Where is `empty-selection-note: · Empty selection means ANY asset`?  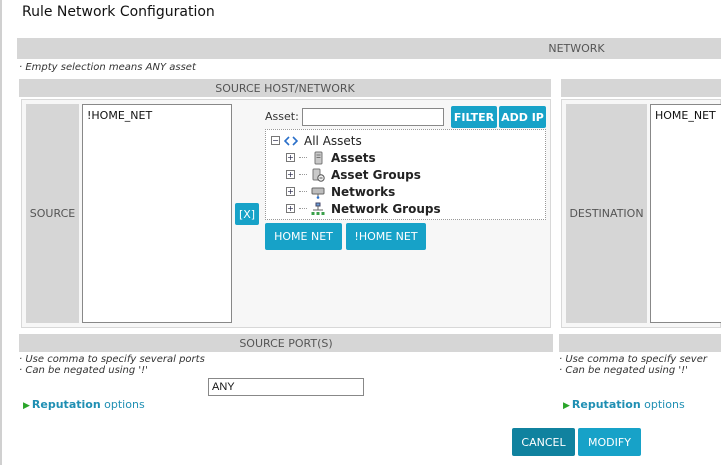
empty-selection-note: · Empty selection means ANY asset is located at coordinates (107, 67).